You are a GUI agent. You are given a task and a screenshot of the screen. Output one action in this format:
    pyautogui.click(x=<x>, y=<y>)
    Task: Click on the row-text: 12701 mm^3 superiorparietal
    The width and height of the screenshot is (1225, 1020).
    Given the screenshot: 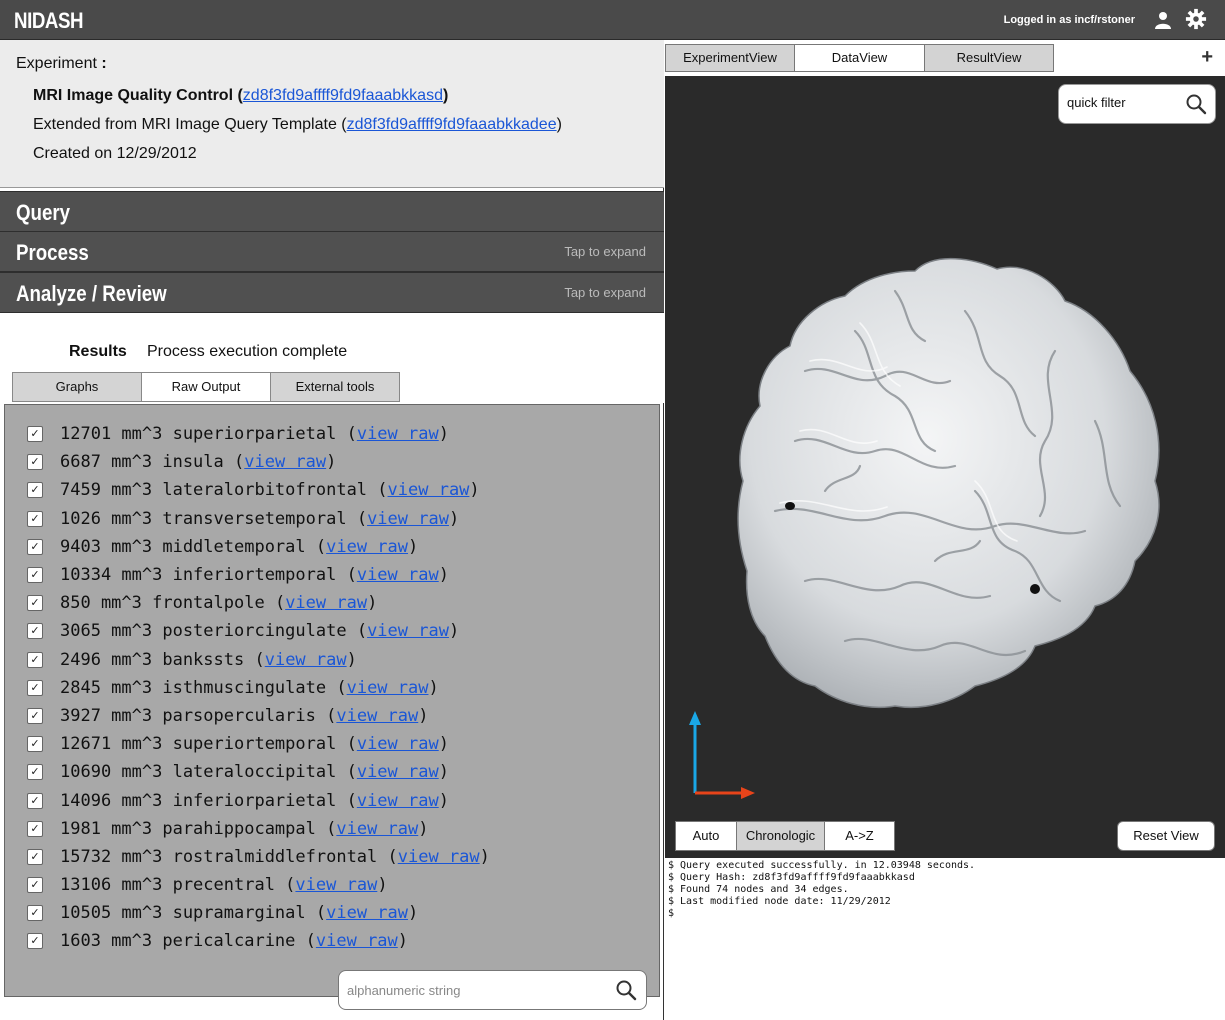 What is the action you would take?
    pyautogui.click(x=198, y=434)
    